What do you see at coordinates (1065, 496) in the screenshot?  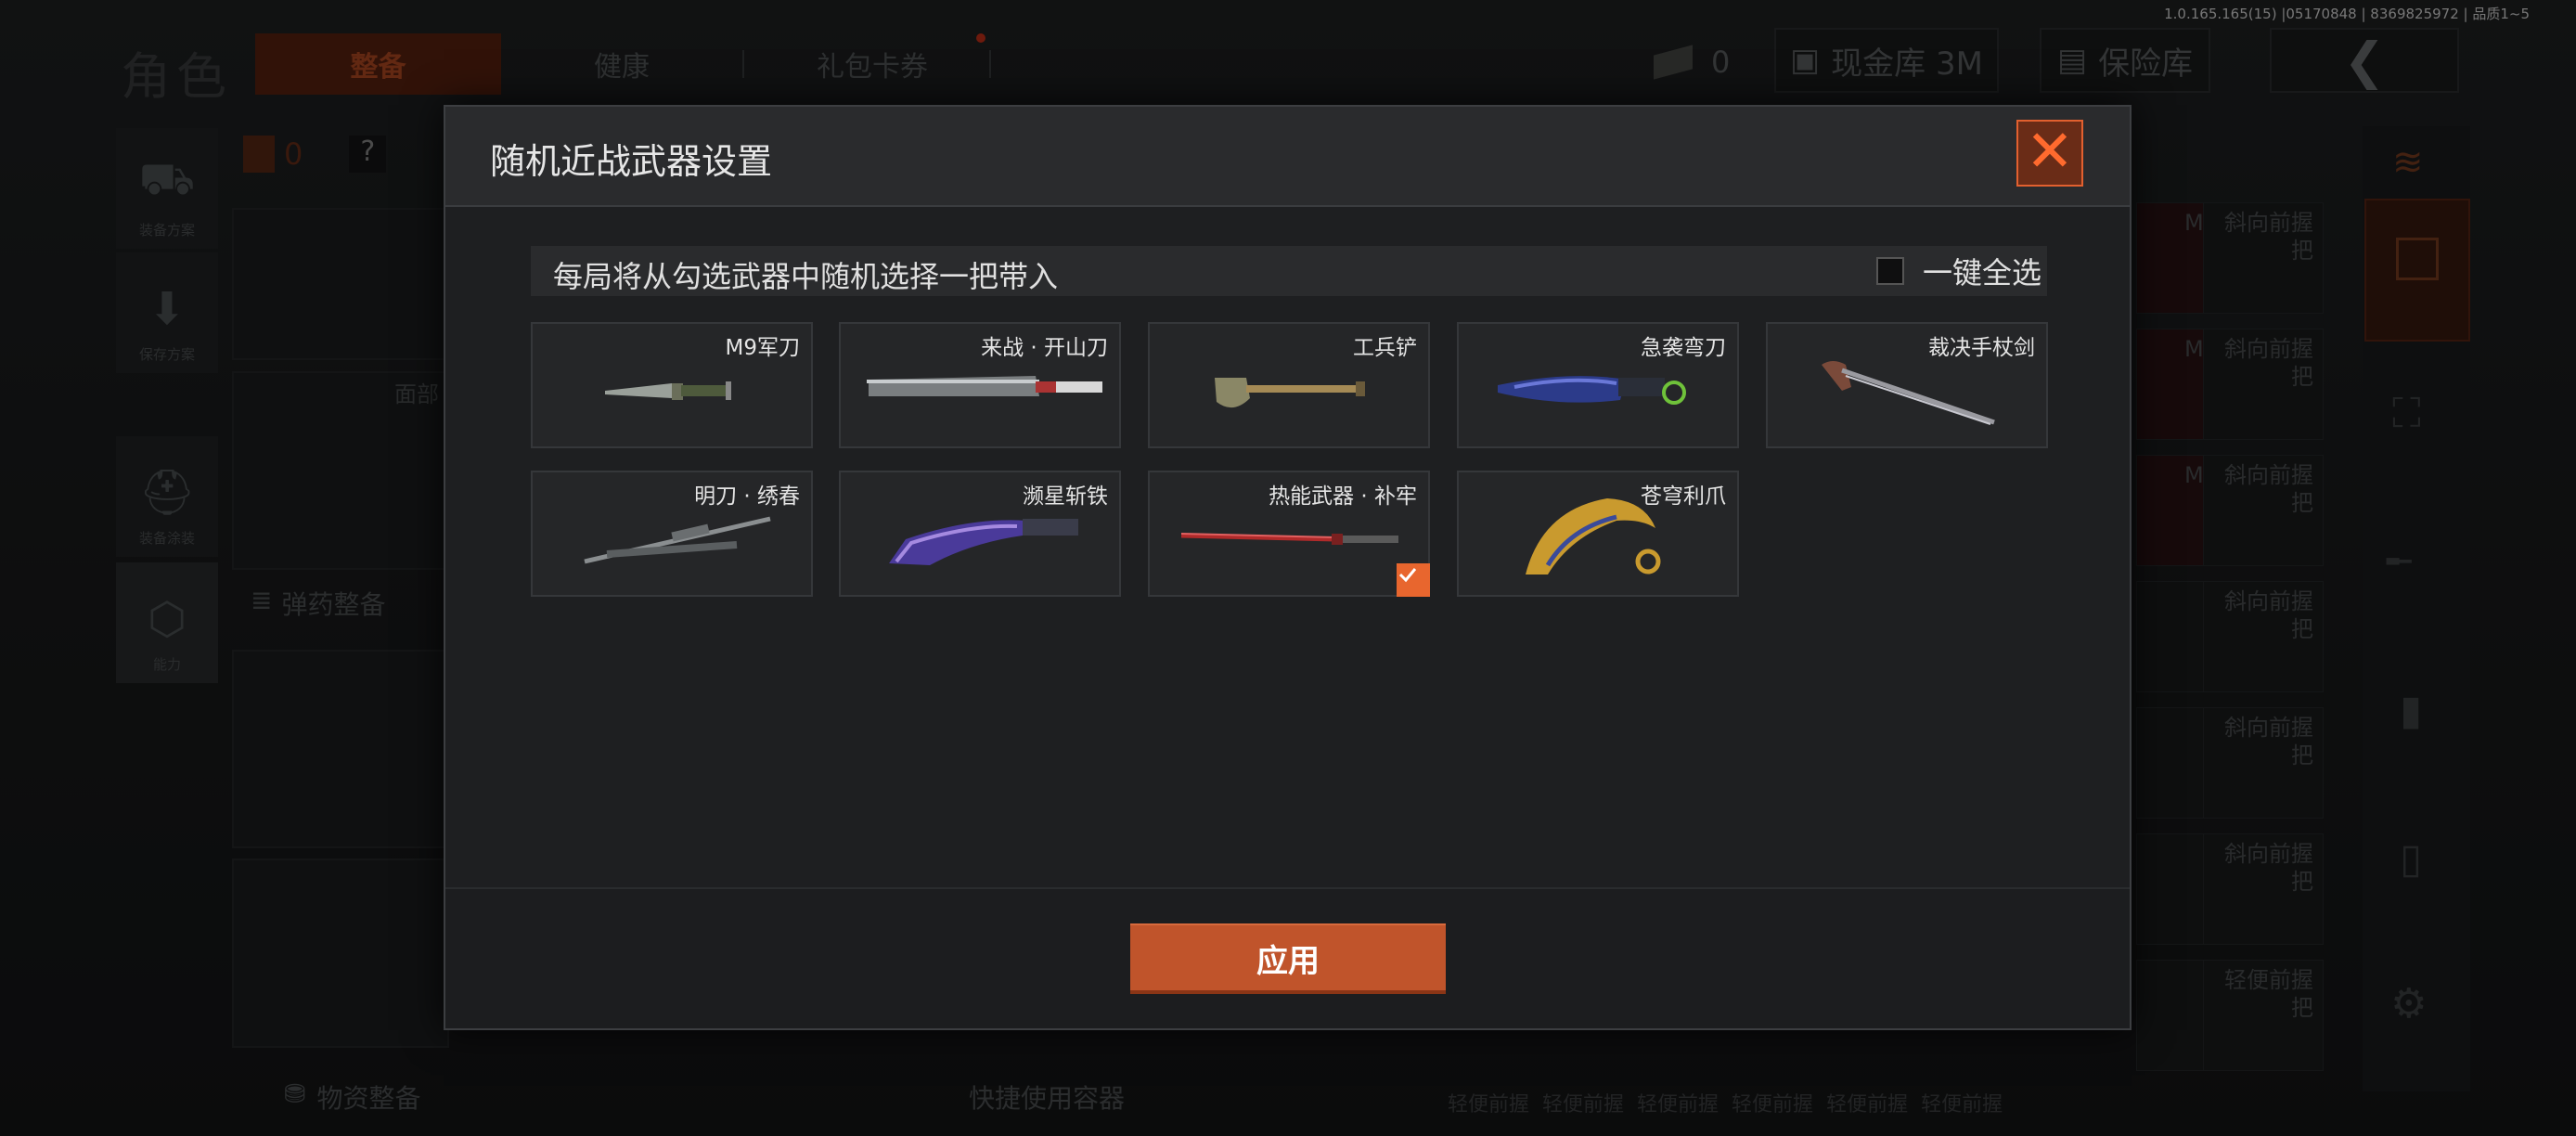 I see `weapon-name: 濒星斩铁` at bounding box center [1065, 496].